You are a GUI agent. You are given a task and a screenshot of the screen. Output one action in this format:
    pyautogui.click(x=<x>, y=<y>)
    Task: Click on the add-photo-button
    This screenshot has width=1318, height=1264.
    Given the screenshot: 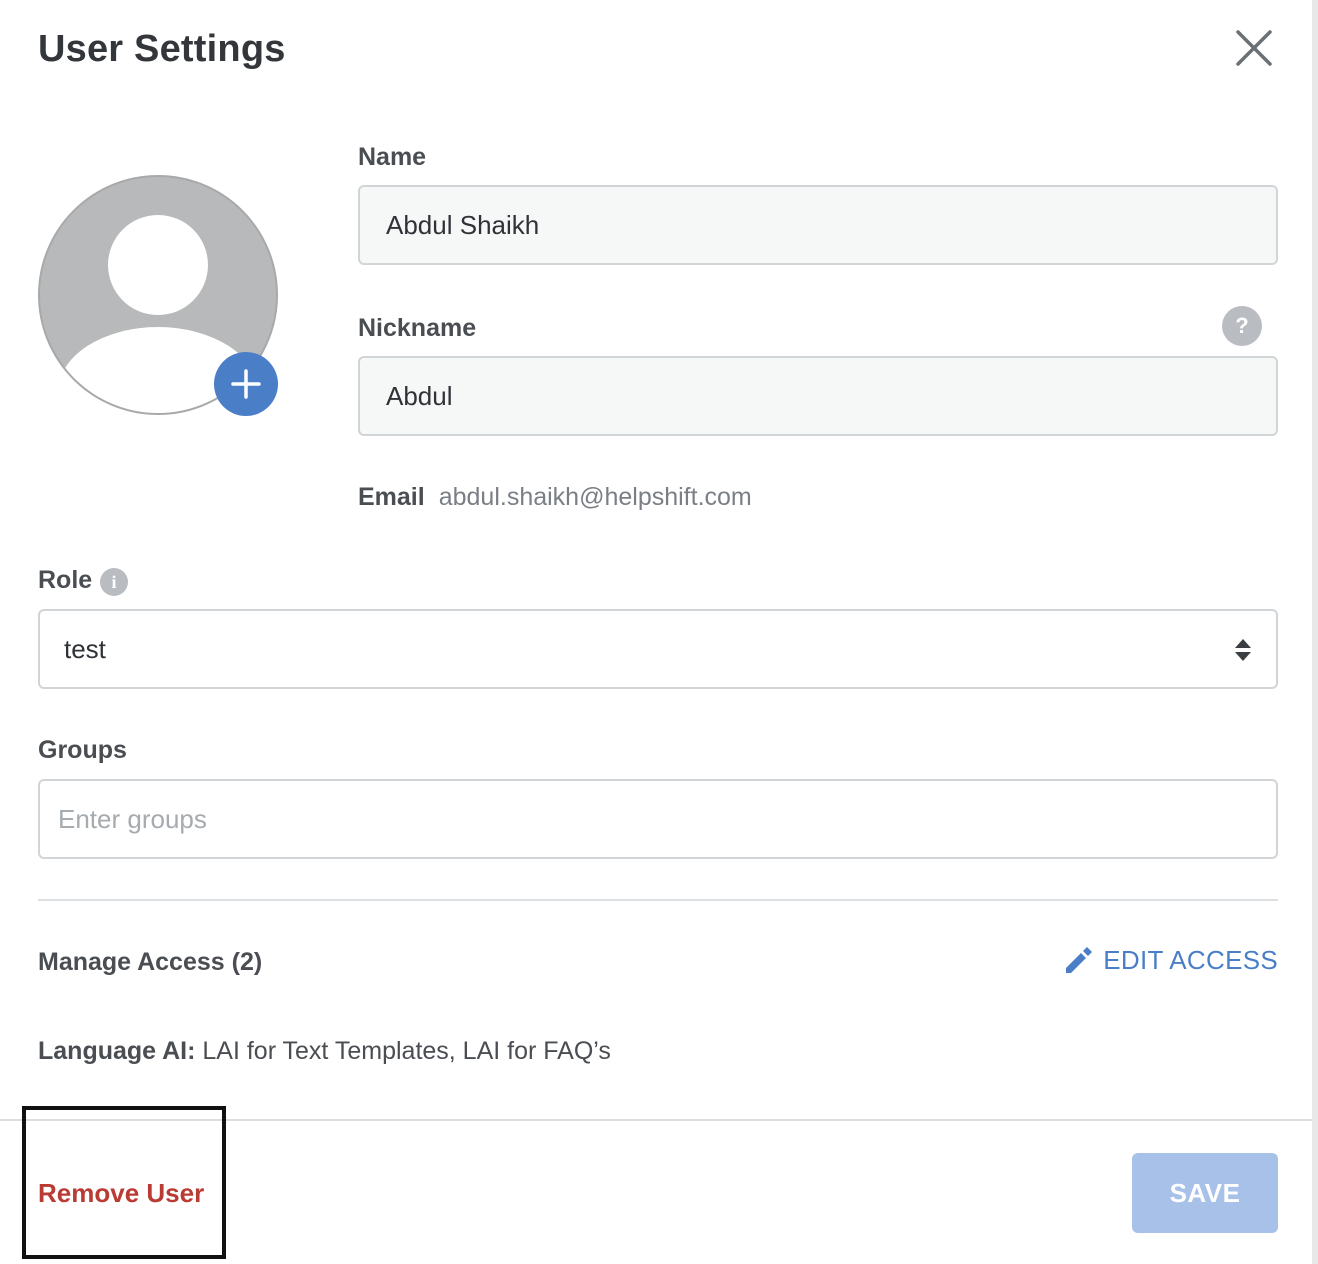 What is the action you would take?
    pyautogui.click(x=246, y=384)
    